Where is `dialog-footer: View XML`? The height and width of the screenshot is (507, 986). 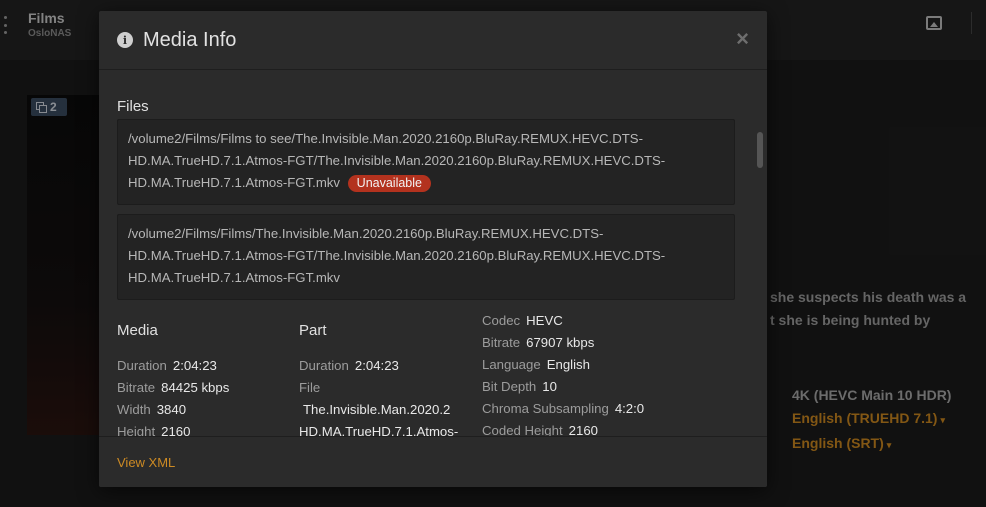
dialog-footer: View XML is located at coordinates (433, 461).